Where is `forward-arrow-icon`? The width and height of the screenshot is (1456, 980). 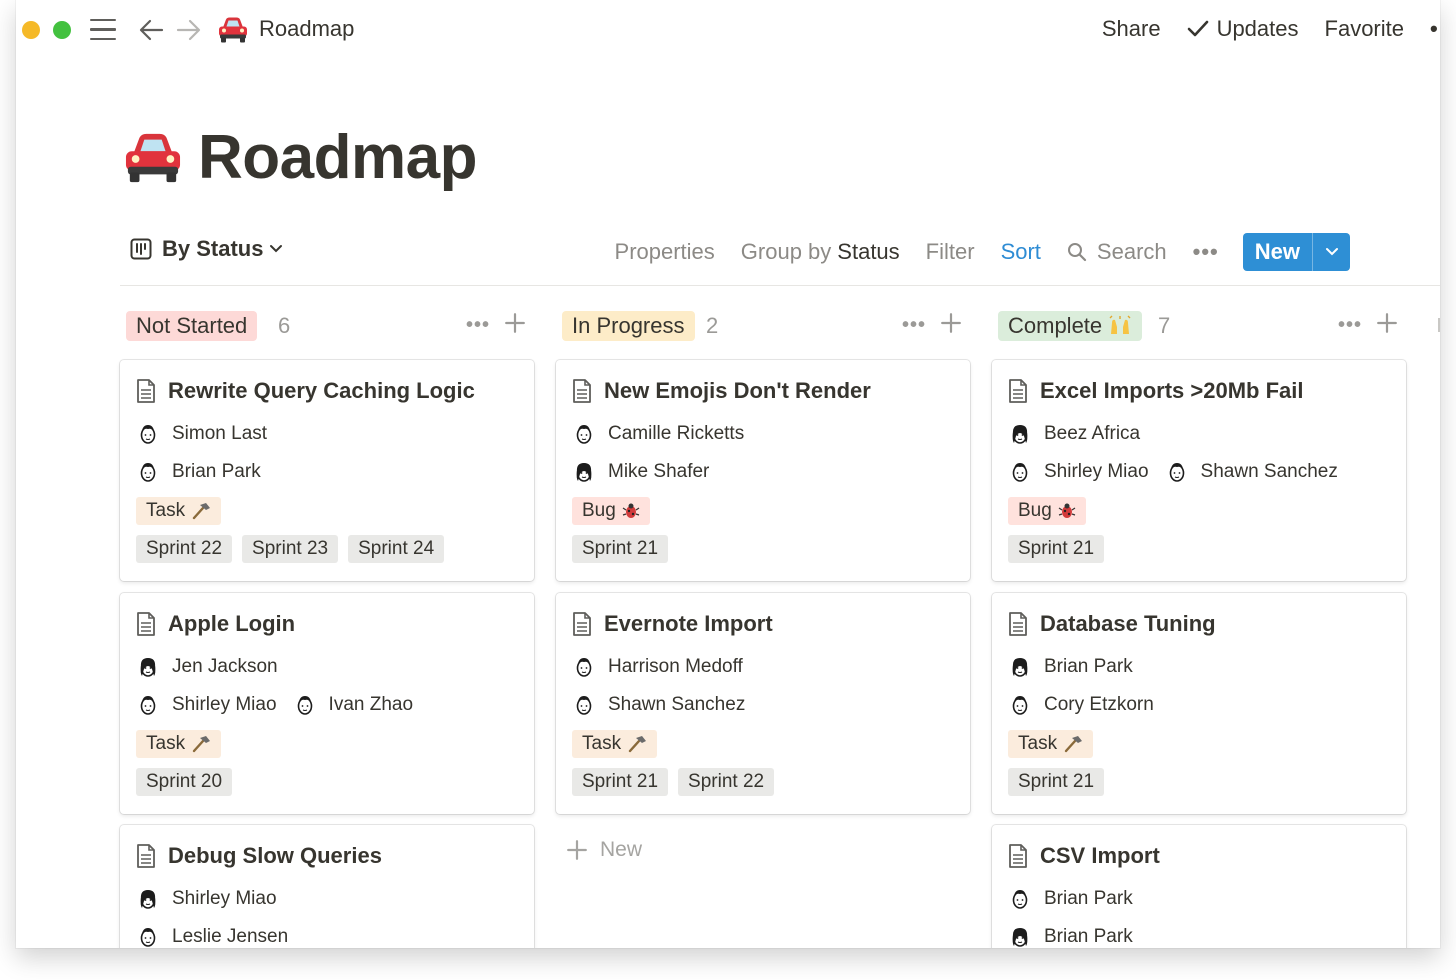
forward-arrow-icon is located at coordinates (189, 30).